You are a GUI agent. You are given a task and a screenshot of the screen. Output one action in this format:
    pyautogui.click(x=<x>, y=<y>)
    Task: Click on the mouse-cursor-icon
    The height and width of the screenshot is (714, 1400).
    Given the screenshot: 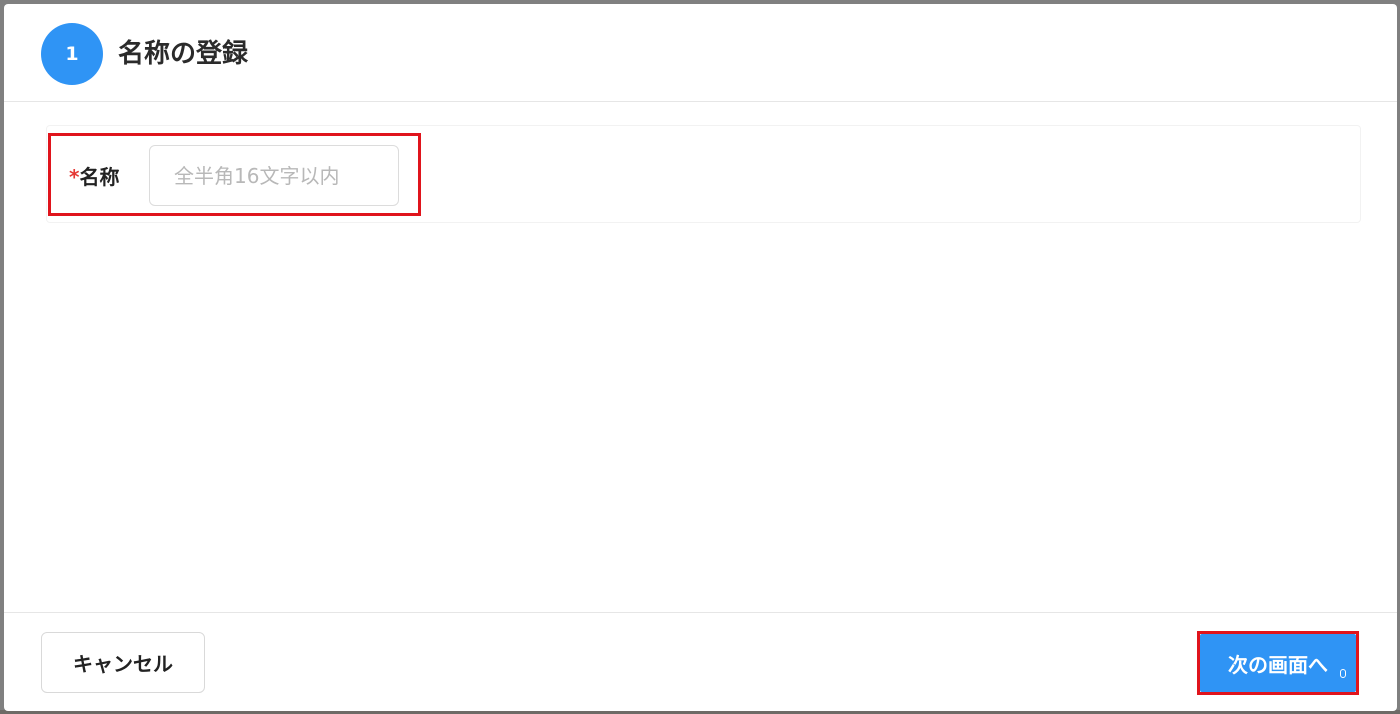 What is the action you would take?
    pyautogui.click(x=1343, y=673)
    